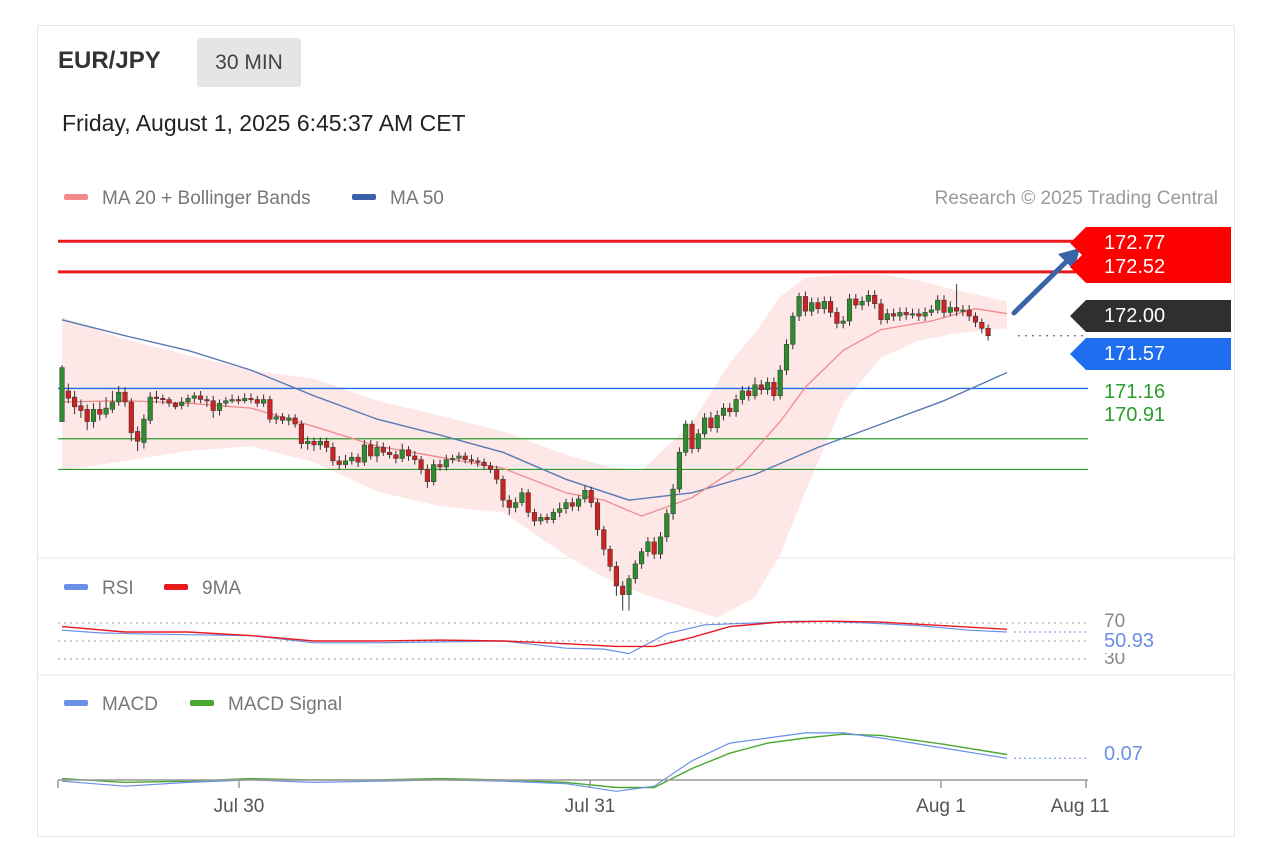 This screenshot has height=864, width=1266. I want to click on rsi-panel, so click(573, 640).